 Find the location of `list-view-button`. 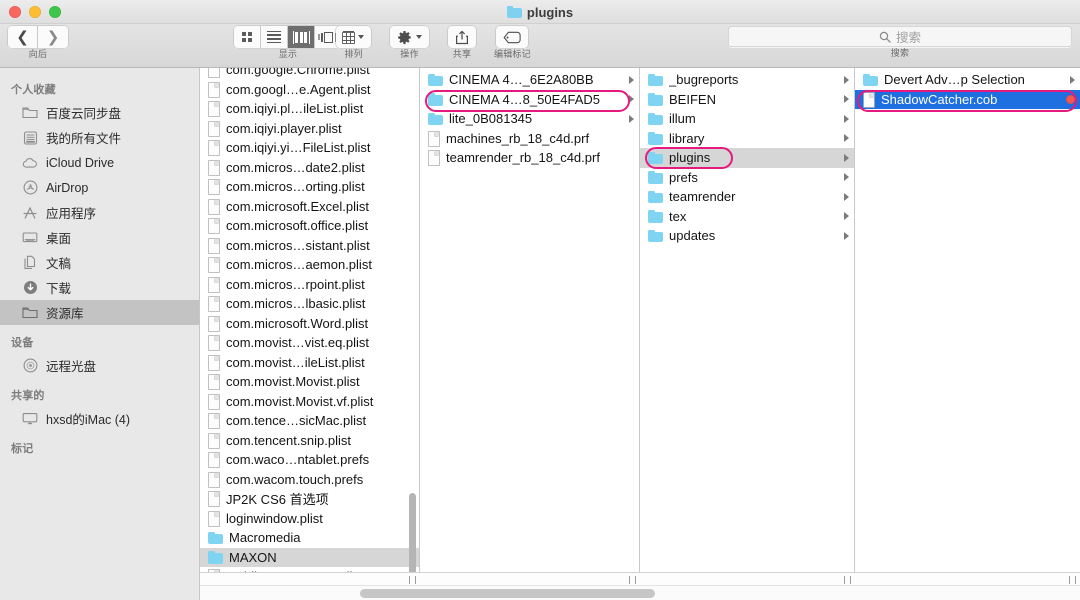

list-view-button is located at coordinates (274, 37).